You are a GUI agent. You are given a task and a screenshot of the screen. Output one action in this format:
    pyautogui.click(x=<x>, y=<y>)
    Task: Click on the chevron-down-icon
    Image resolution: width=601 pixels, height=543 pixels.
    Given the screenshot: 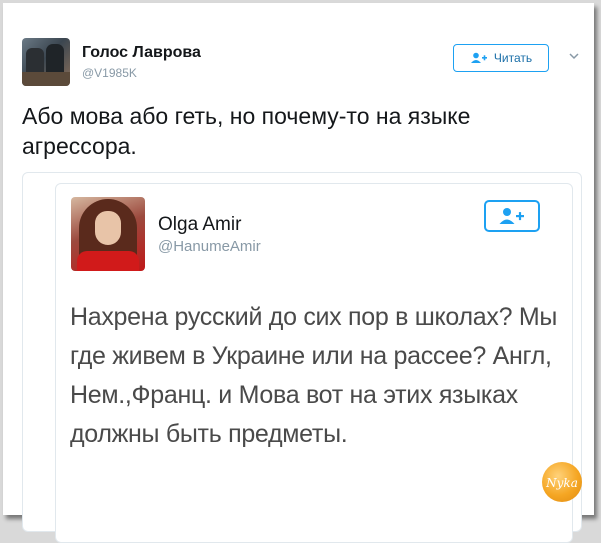 What is the action you would take?
    pyautogui.click(x=574, y=56)
    